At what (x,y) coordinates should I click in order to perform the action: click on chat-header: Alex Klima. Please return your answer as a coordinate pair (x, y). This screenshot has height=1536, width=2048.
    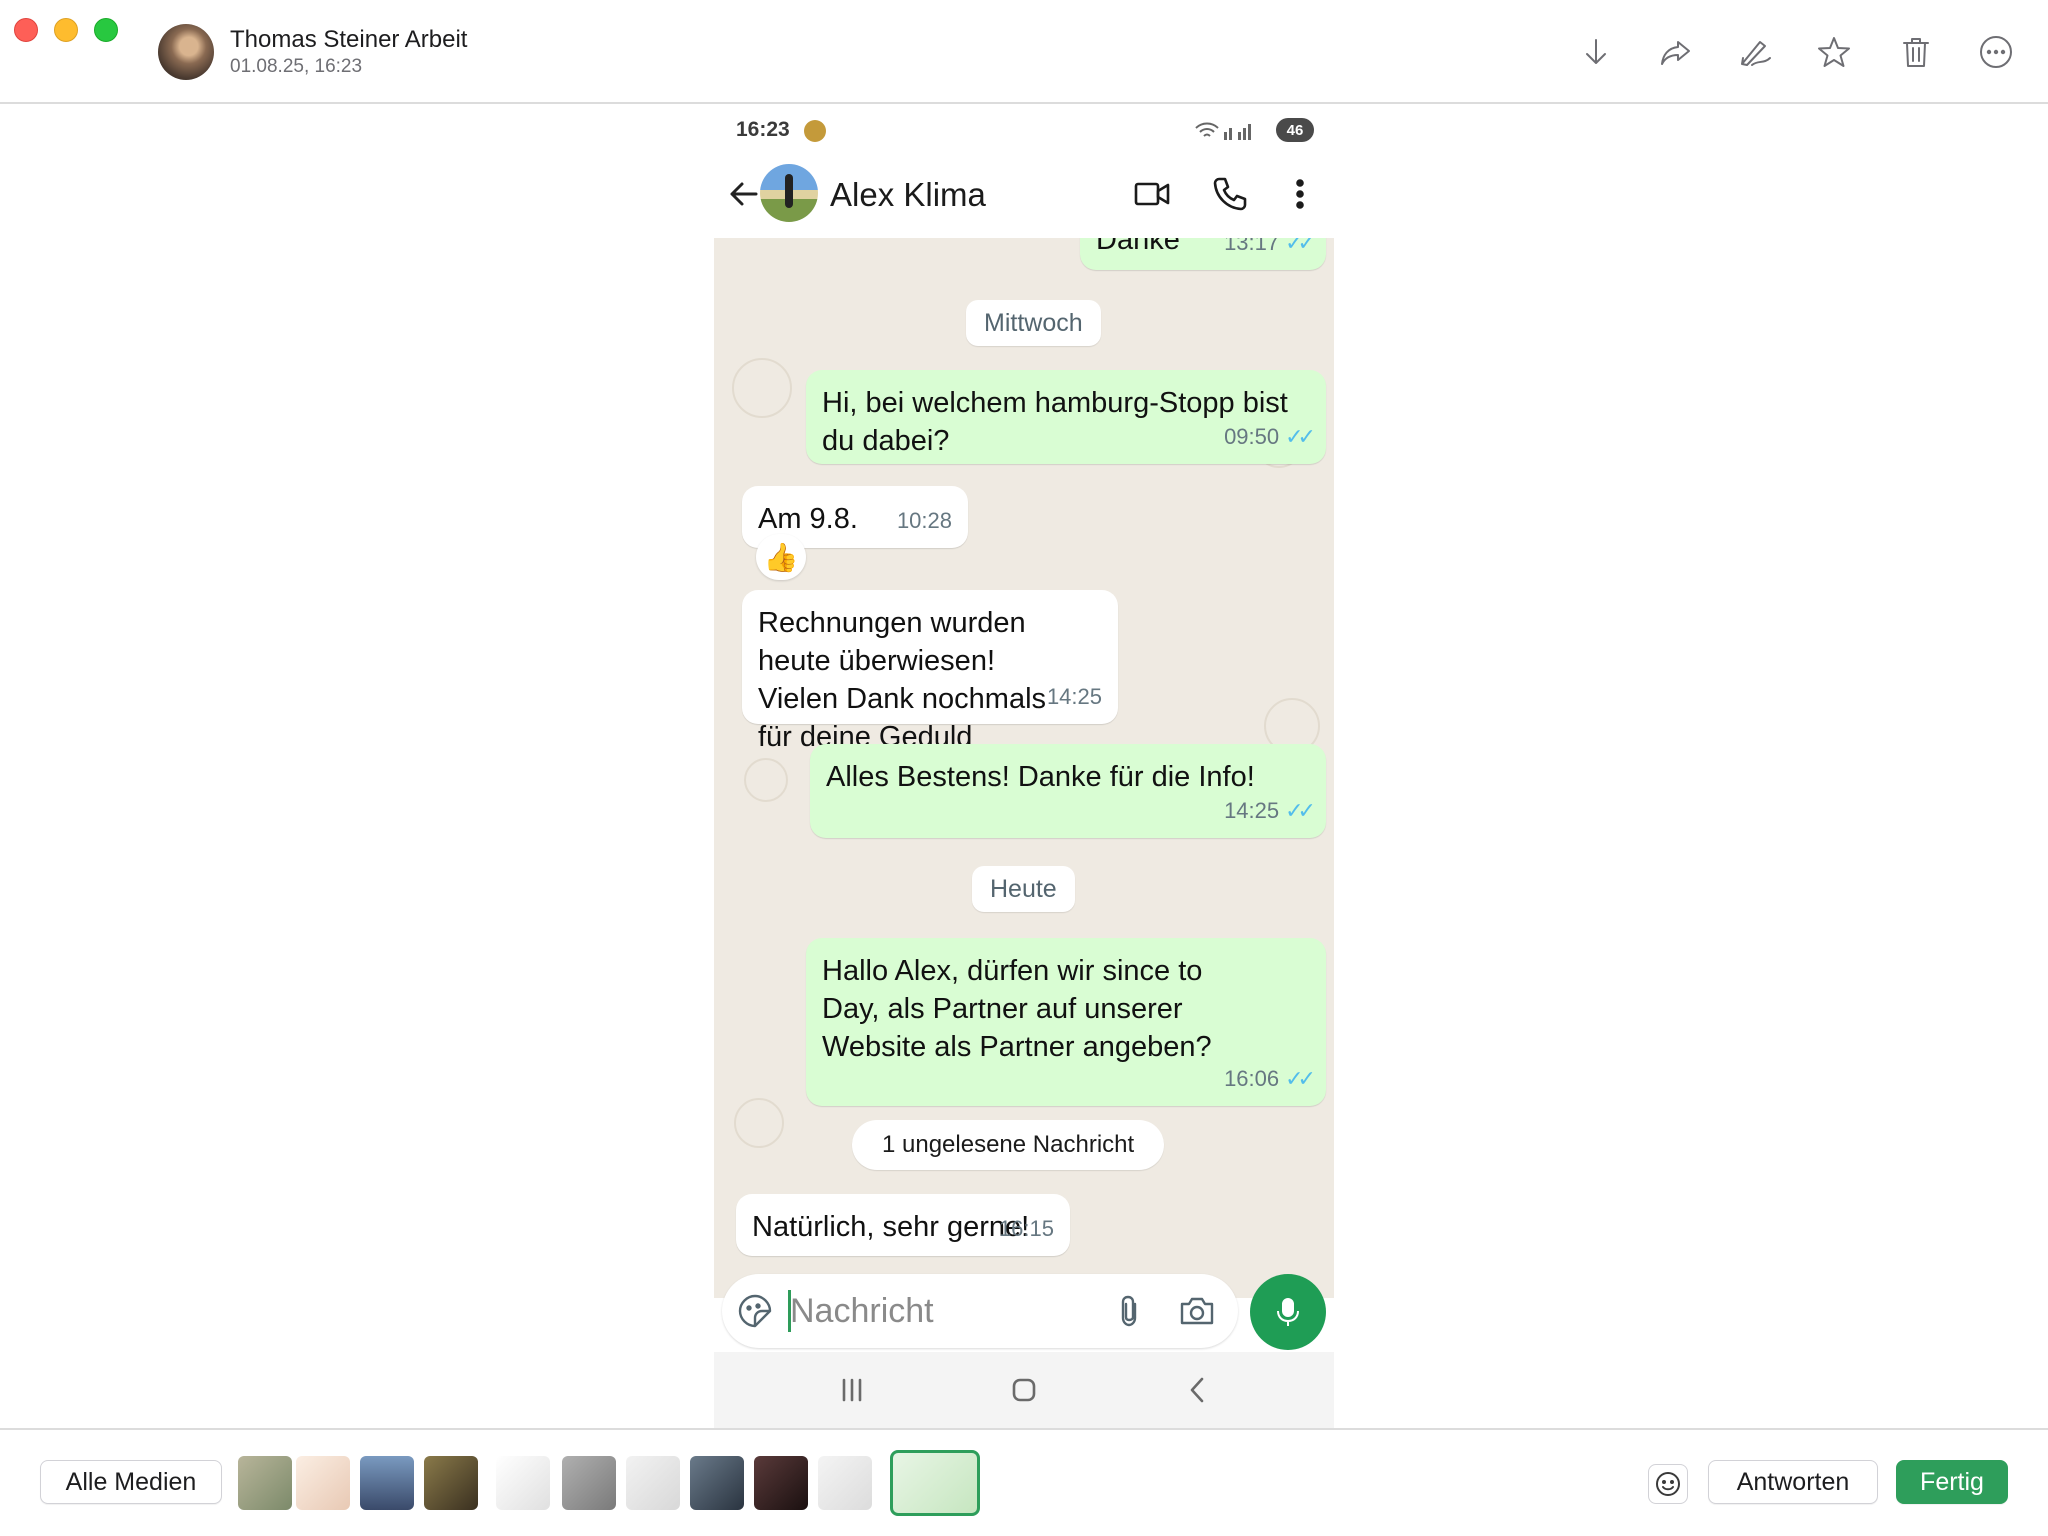
    Looking at the image, I should click on (1024, 197).